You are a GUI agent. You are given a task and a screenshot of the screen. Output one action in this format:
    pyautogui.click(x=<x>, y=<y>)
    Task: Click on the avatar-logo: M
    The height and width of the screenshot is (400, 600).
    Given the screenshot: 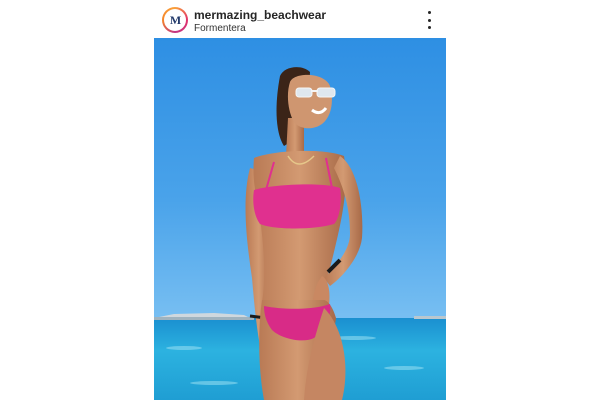 What is the action you would take?
    pyautogui.click(x=175, y=20)
    